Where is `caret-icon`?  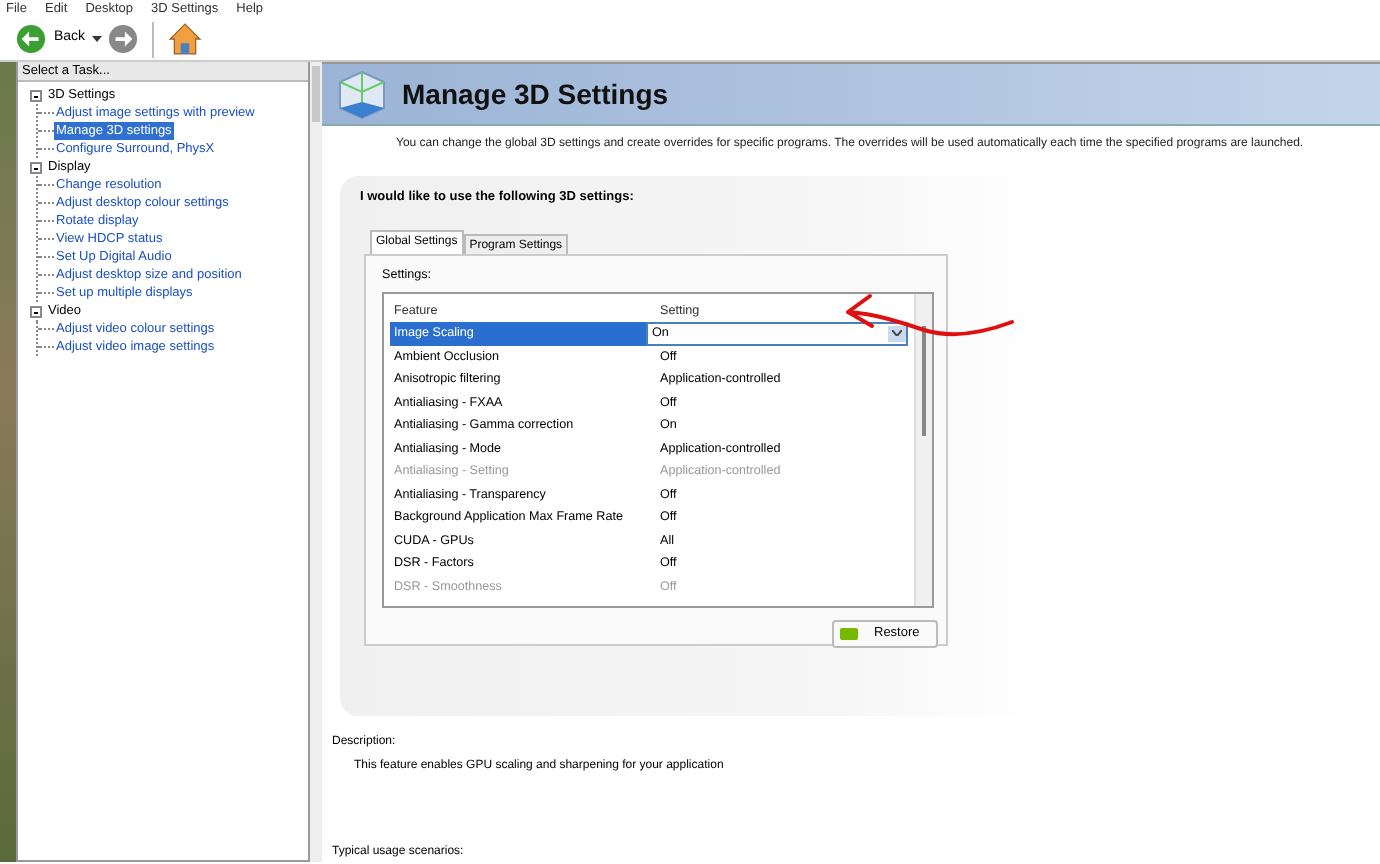
caret-icon is located at coordinates (96, 39).